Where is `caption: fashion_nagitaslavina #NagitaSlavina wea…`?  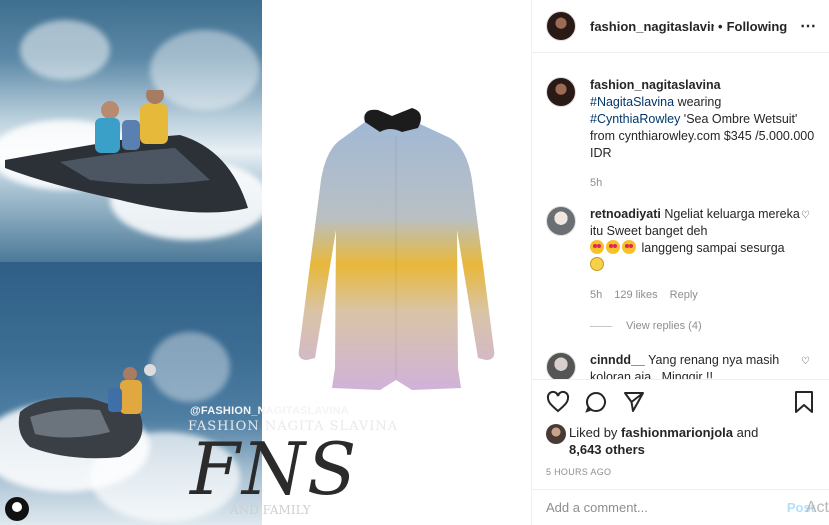
caption: fashion_nagitaslavina #NagitaSlavina wea… is located at coordinates (680, 134).